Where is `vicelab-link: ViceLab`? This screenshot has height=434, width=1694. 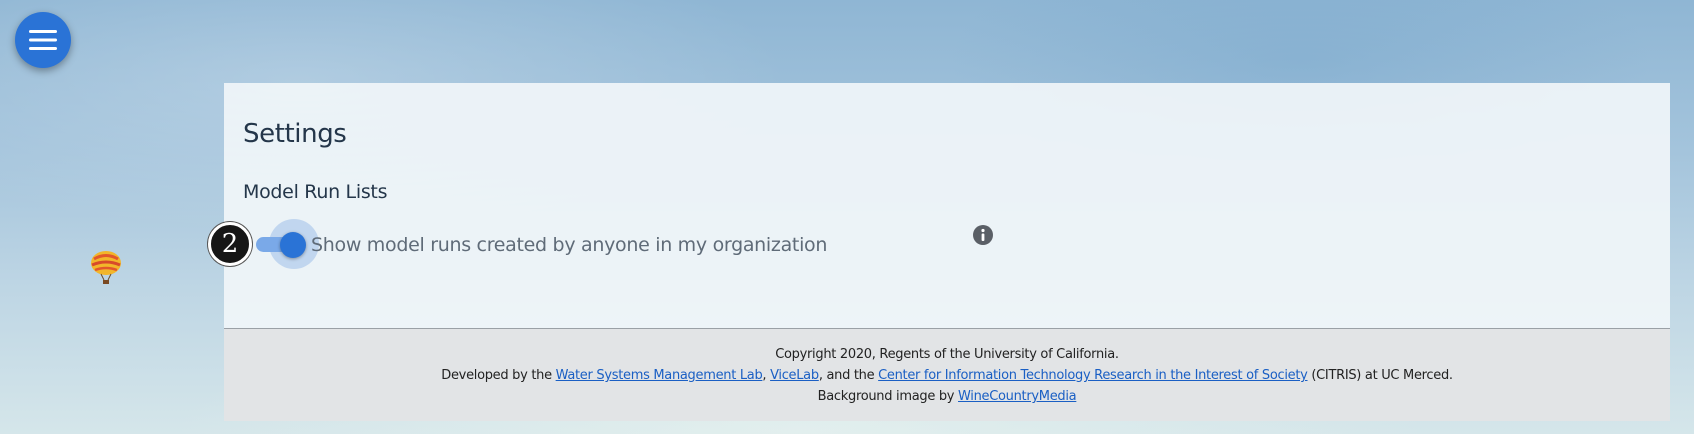 vicelab-link: ViceLab is located at coordinates (794, 375).